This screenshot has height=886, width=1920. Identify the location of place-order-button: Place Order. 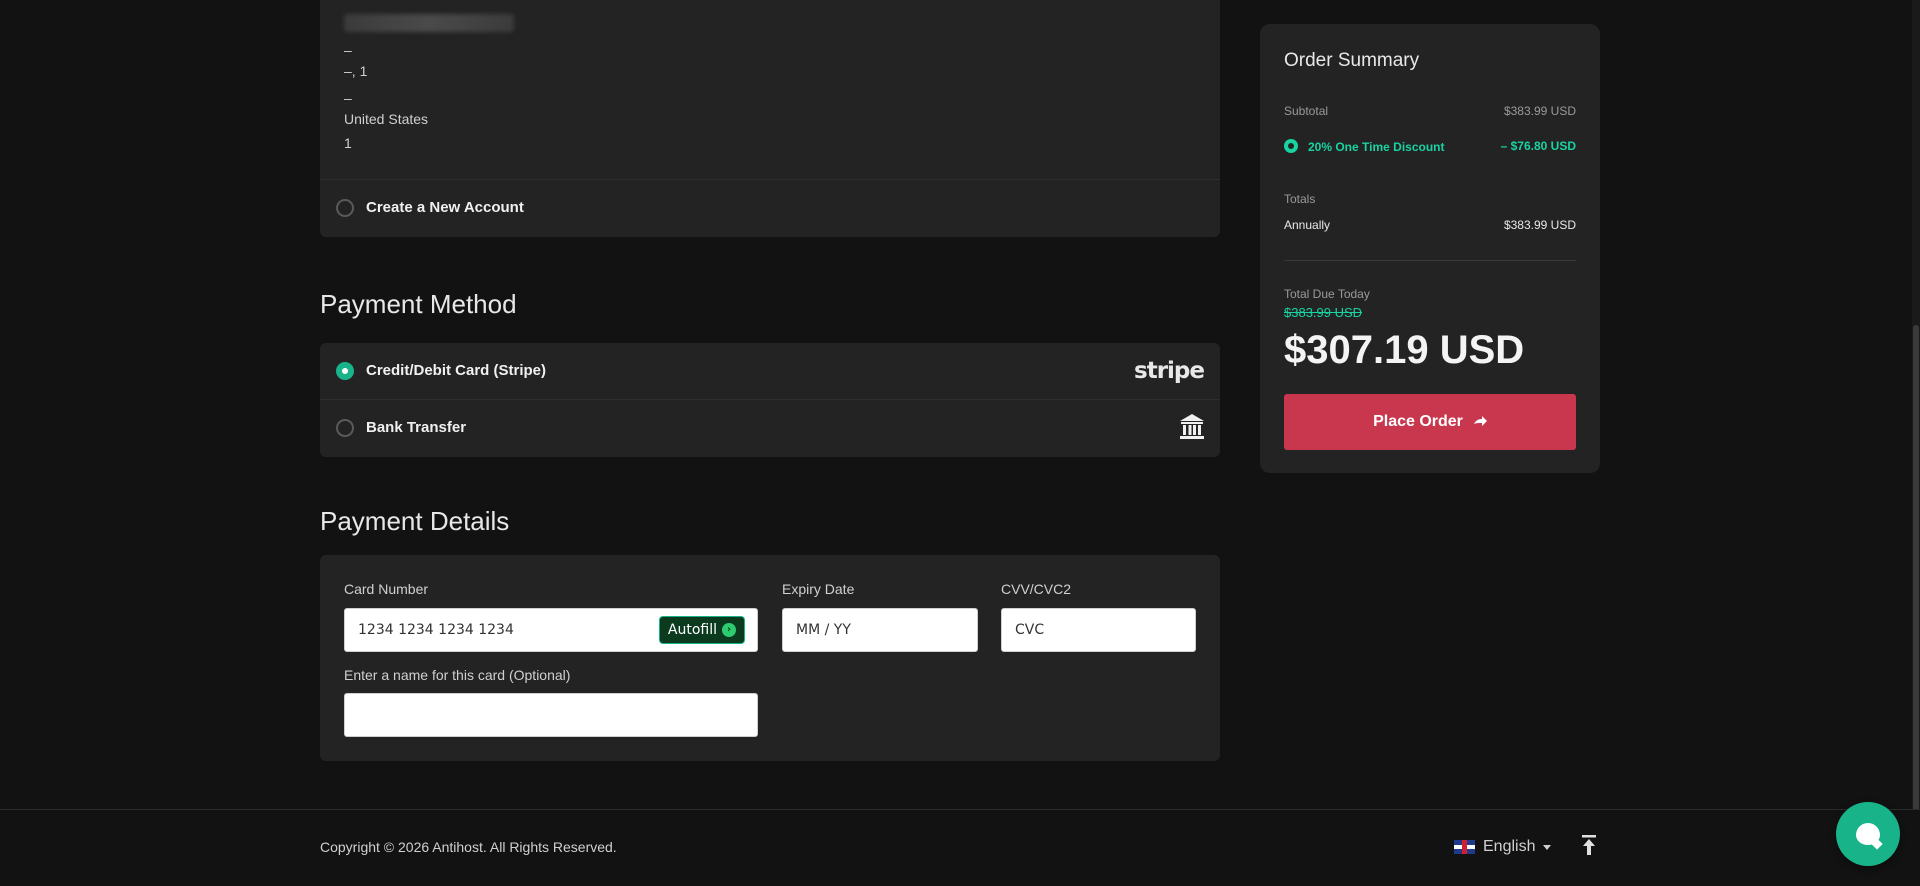
(1430, 422).